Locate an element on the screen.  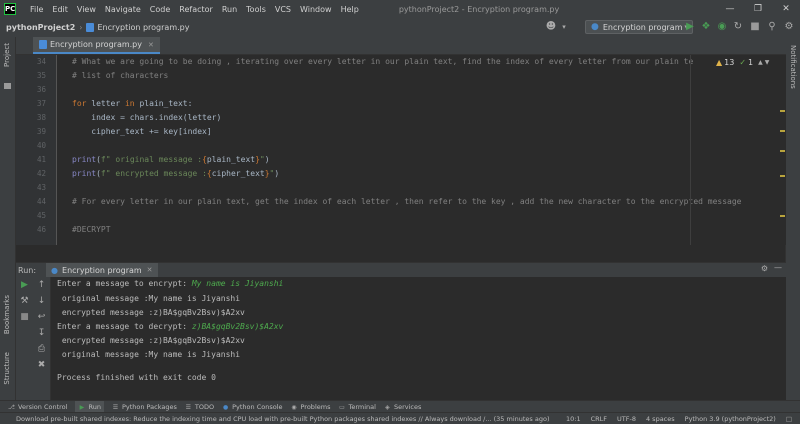
line-separator: CRLF is located at coordinates (599, 419).